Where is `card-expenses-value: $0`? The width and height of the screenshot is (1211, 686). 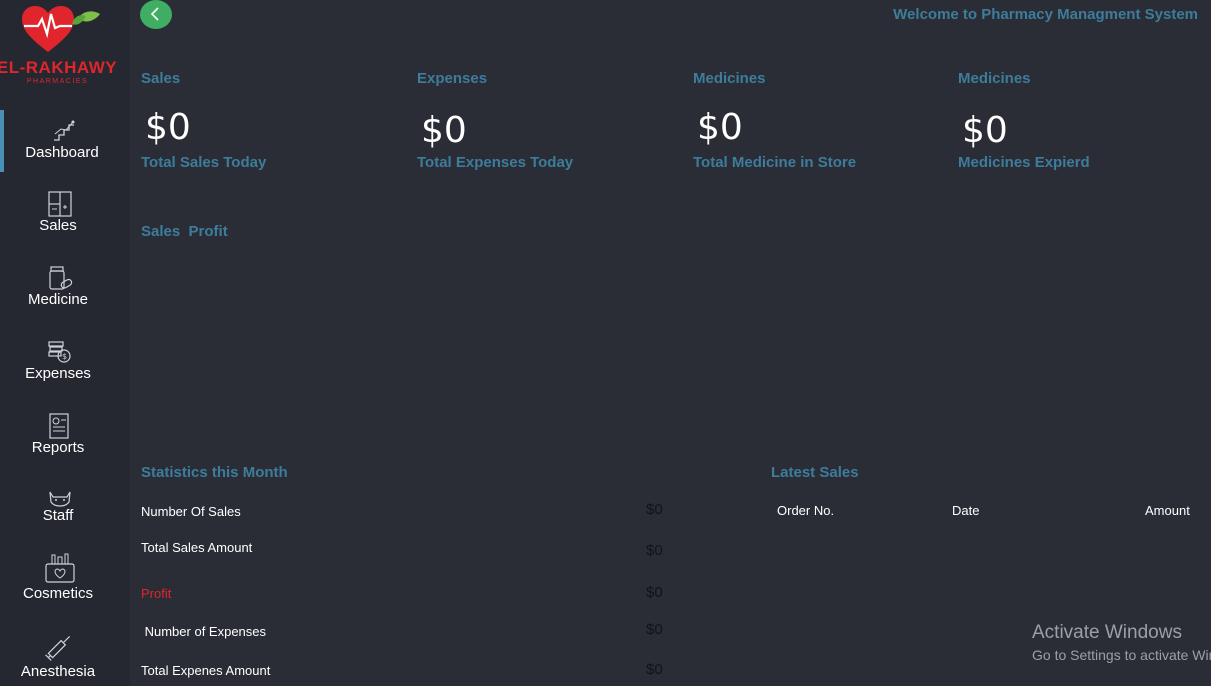 card-expenses-value: $0 is located at coordinates (444, 130).